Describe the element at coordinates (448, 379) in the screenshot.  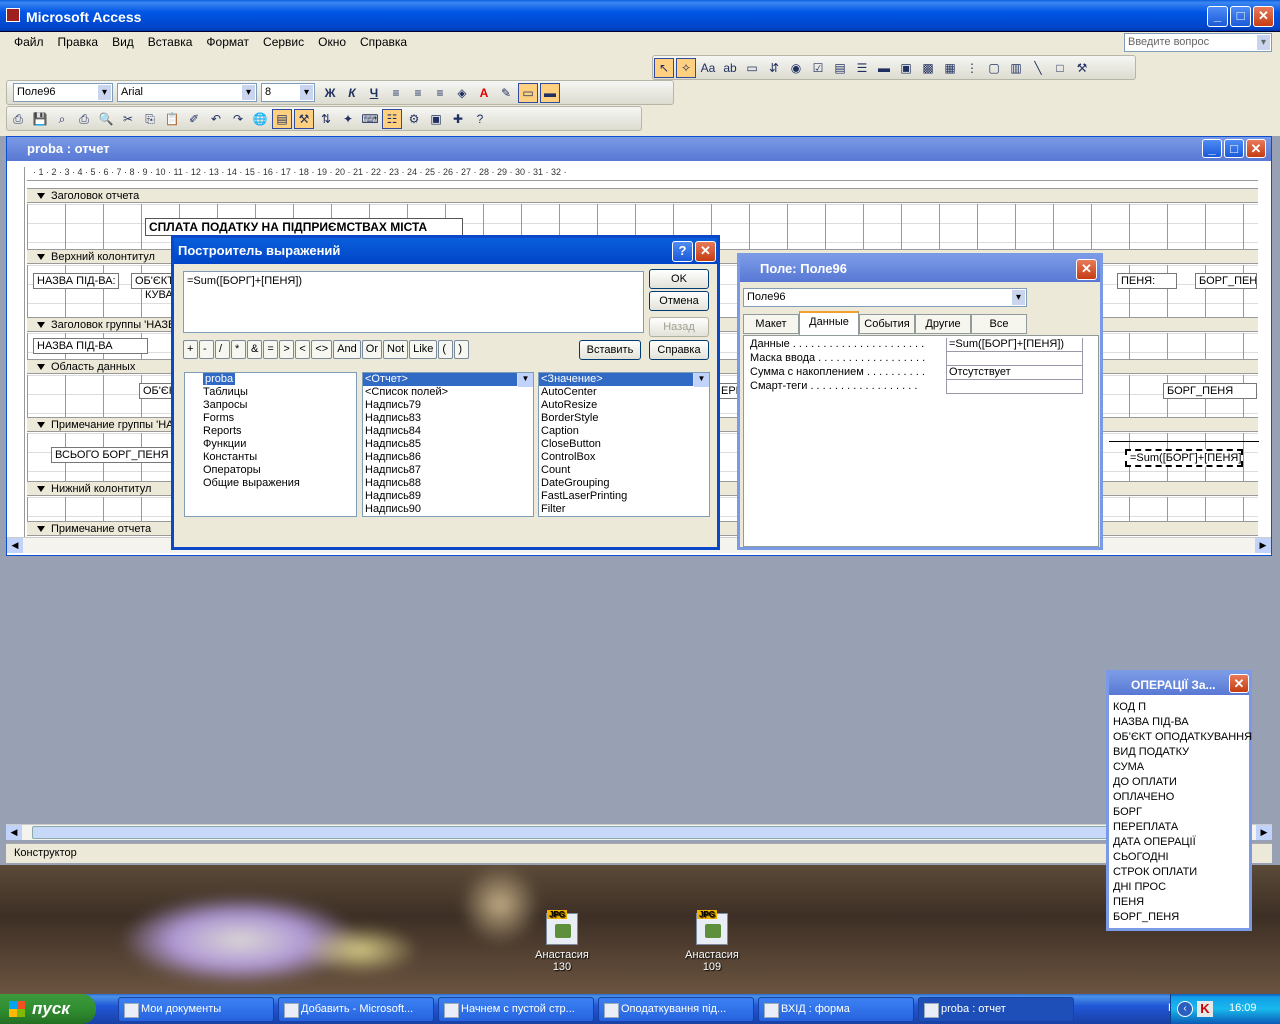
I see `list-item: <Отчет>` at that location.